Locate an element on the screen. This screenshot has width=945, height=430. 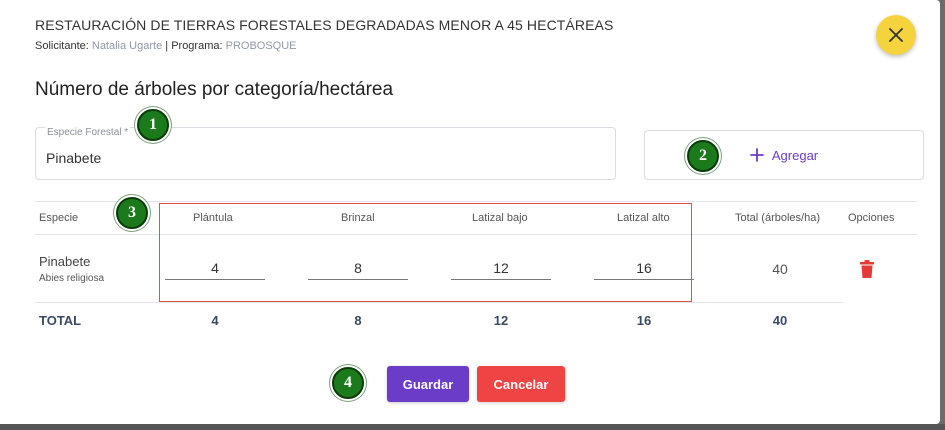
header-total: Total (árboles/ha) is located at coordinates (777, 218).